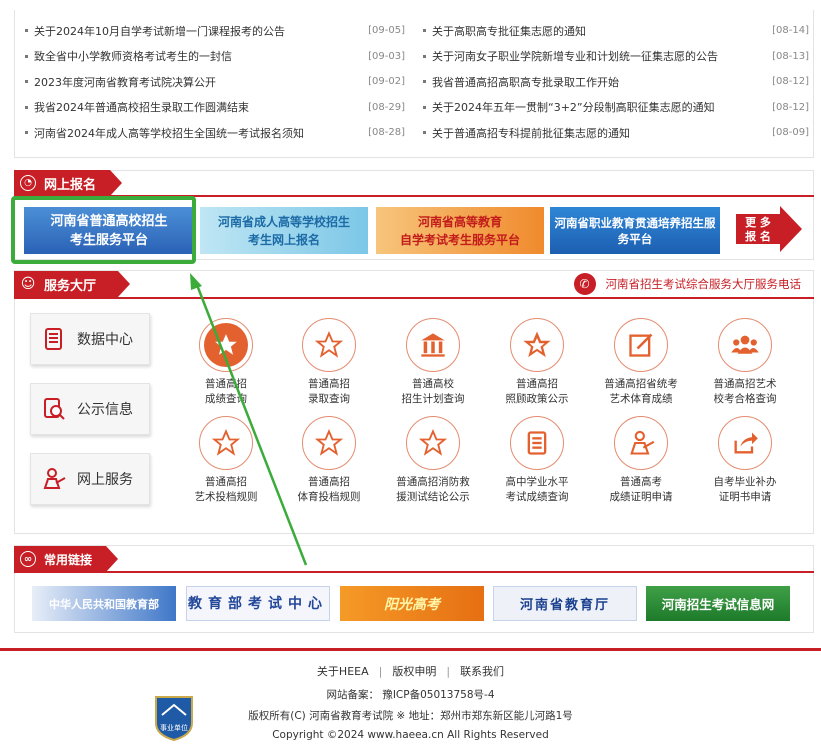 The image size is (821, 747). Describe the element at coordinates (386, 107) in the screenshot. I see `news-date: [08-29]` at that location.